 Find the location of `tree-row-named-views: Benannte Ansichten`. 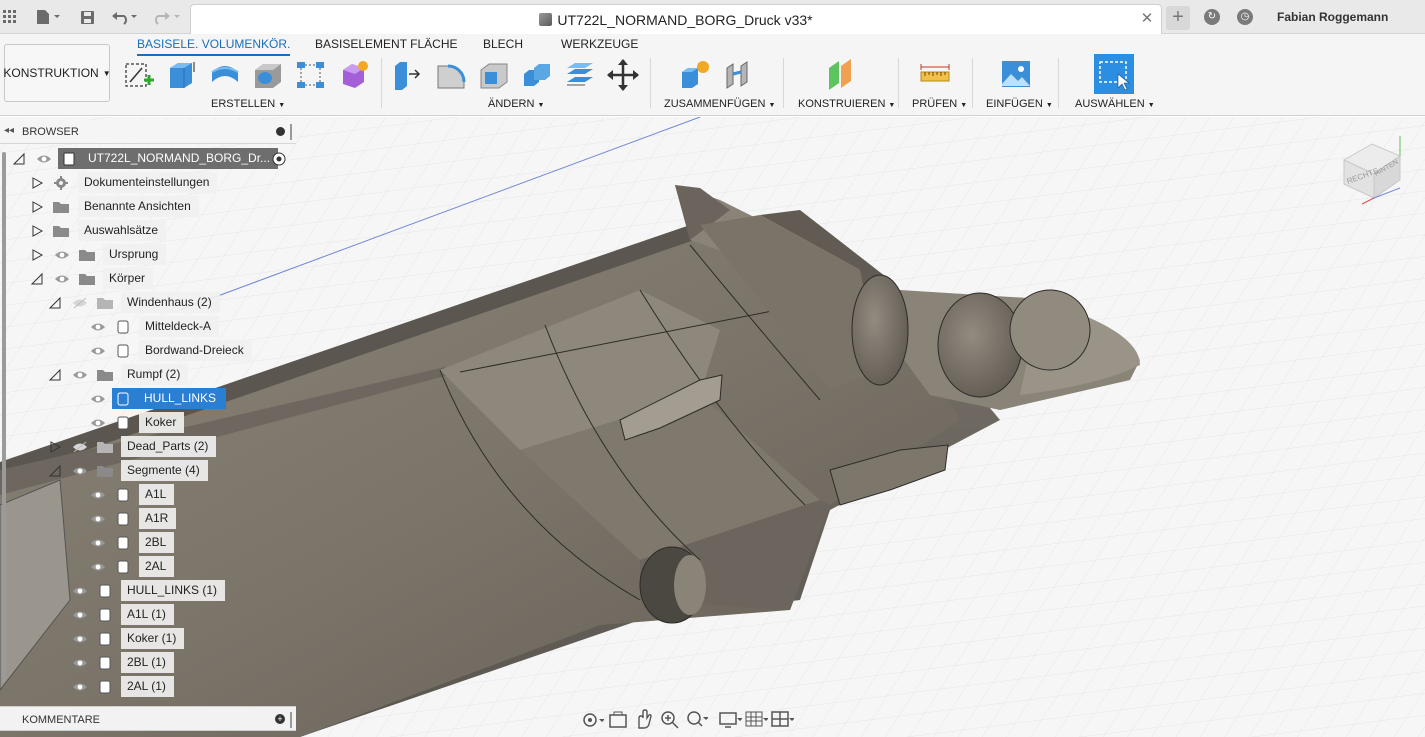

tree-row-named-views: Benannte Ansichten is located at coordinates (138, 206).